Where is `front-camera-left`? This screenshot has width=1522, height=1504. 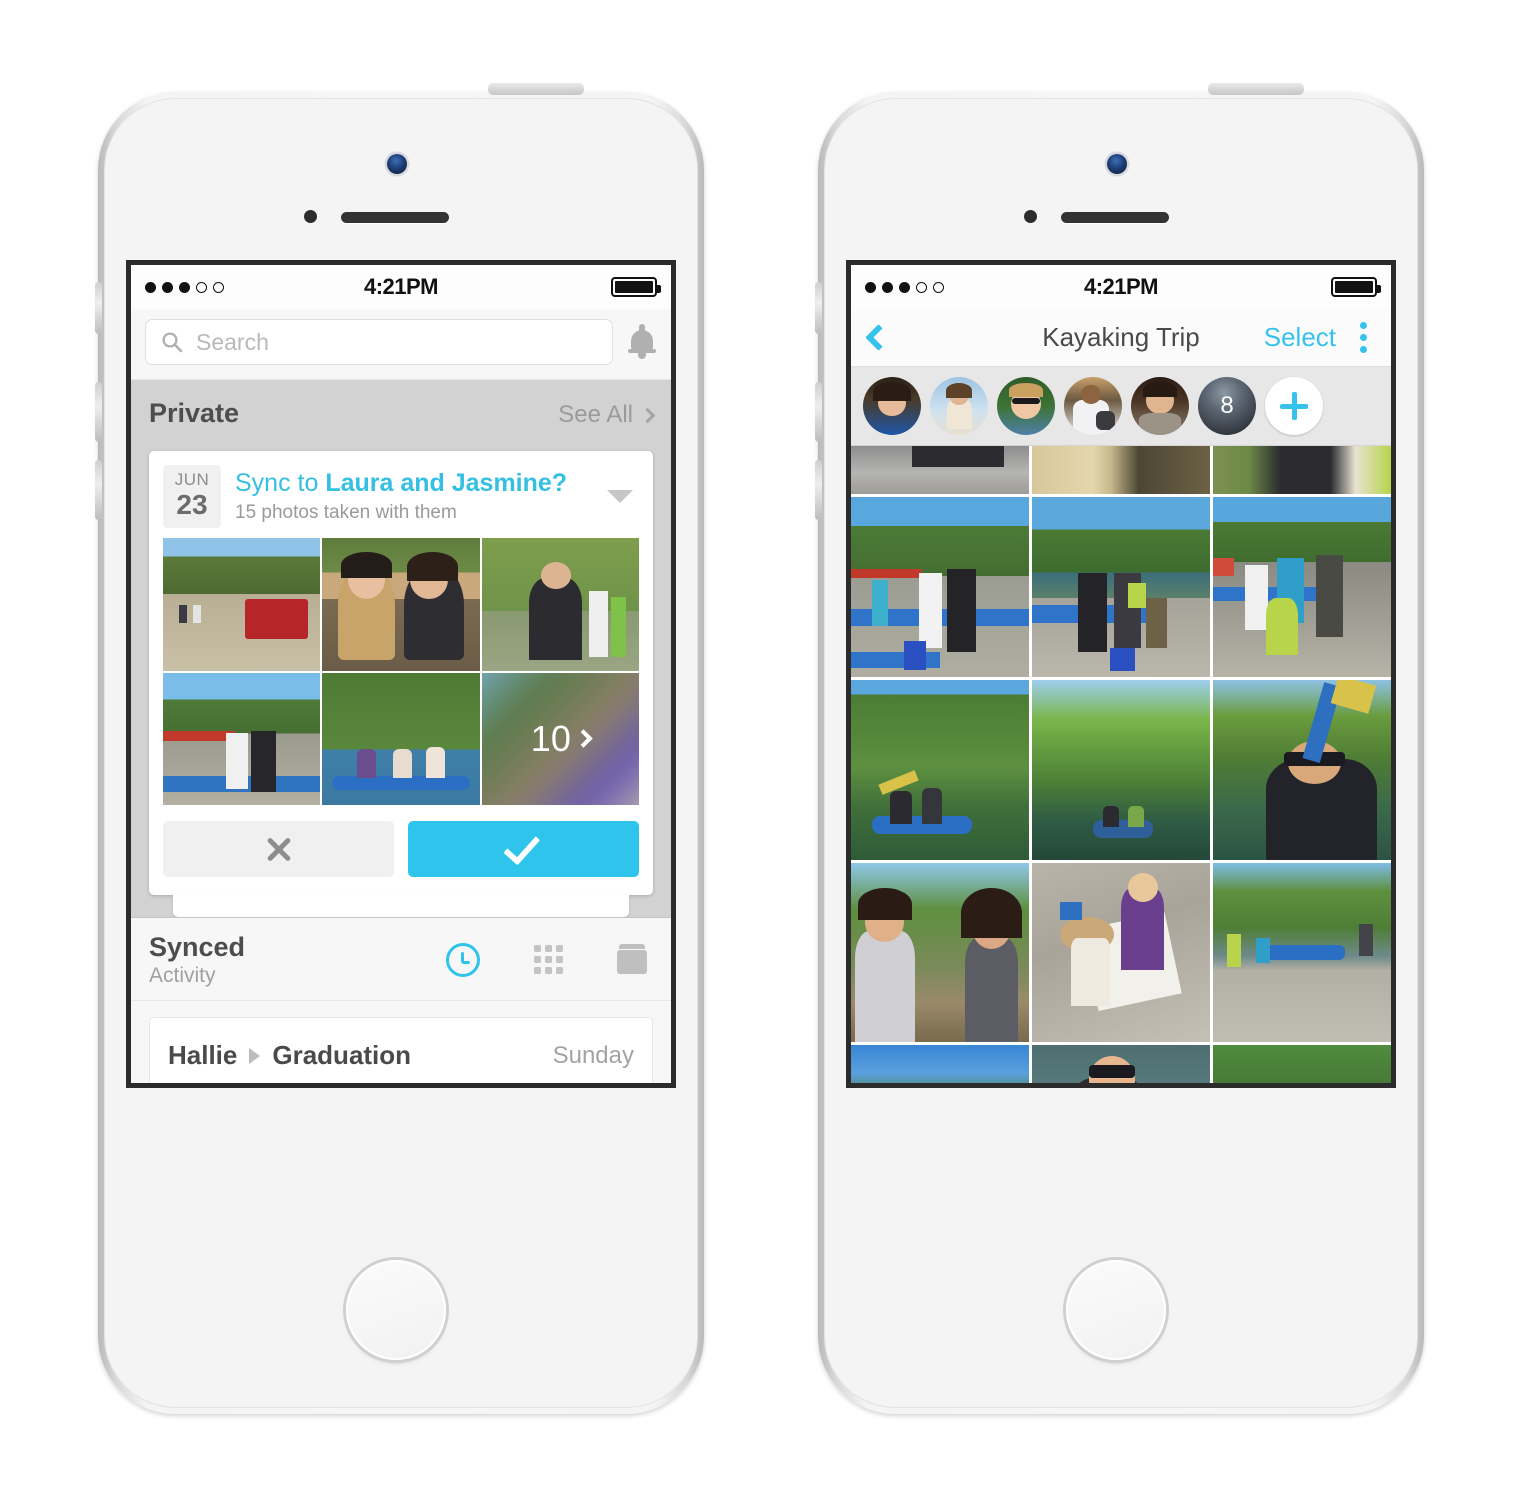 front-camera-left is located at coordinates (397, 164).